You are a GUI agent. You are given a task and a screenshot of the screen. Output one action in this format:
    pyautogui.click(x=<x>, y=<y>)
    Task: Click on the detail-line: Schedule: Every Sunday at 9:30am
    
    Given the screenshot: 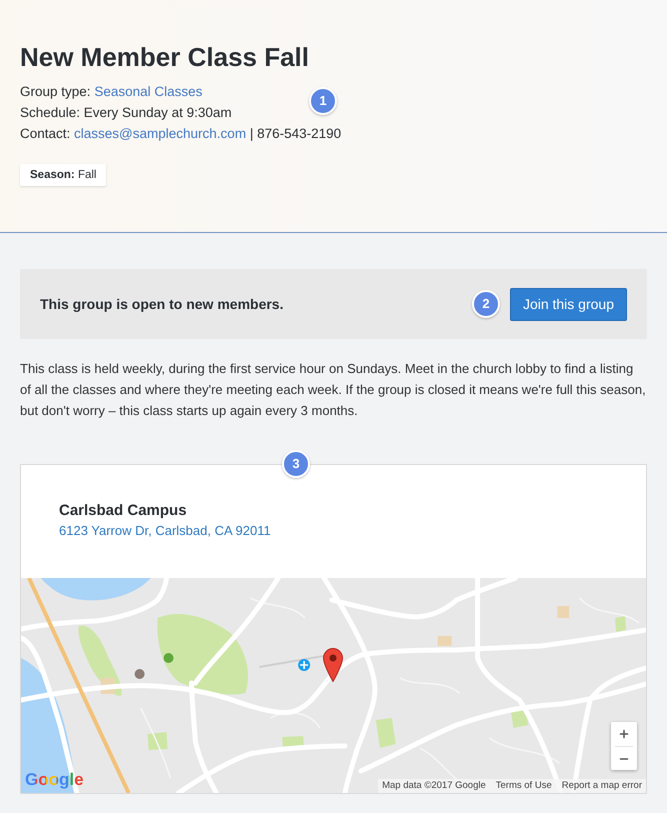 What is the action you would take?
    pyautogui.click(x=126, y=113)
    